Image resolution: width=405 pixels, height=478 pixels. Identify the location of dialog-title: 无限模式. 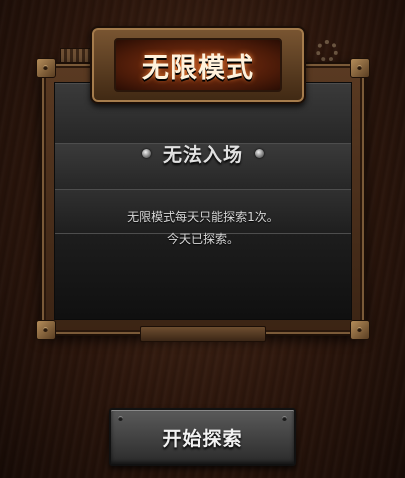
(198, 68).